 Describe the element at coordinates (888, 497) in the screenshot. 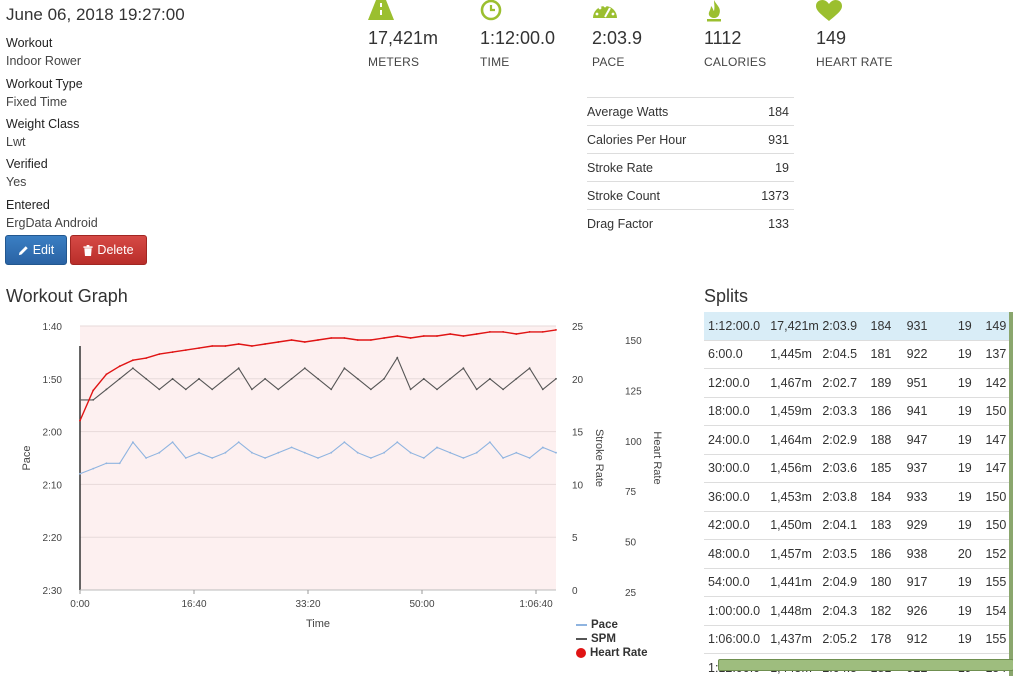

I see `split-cell: 184` at that location.